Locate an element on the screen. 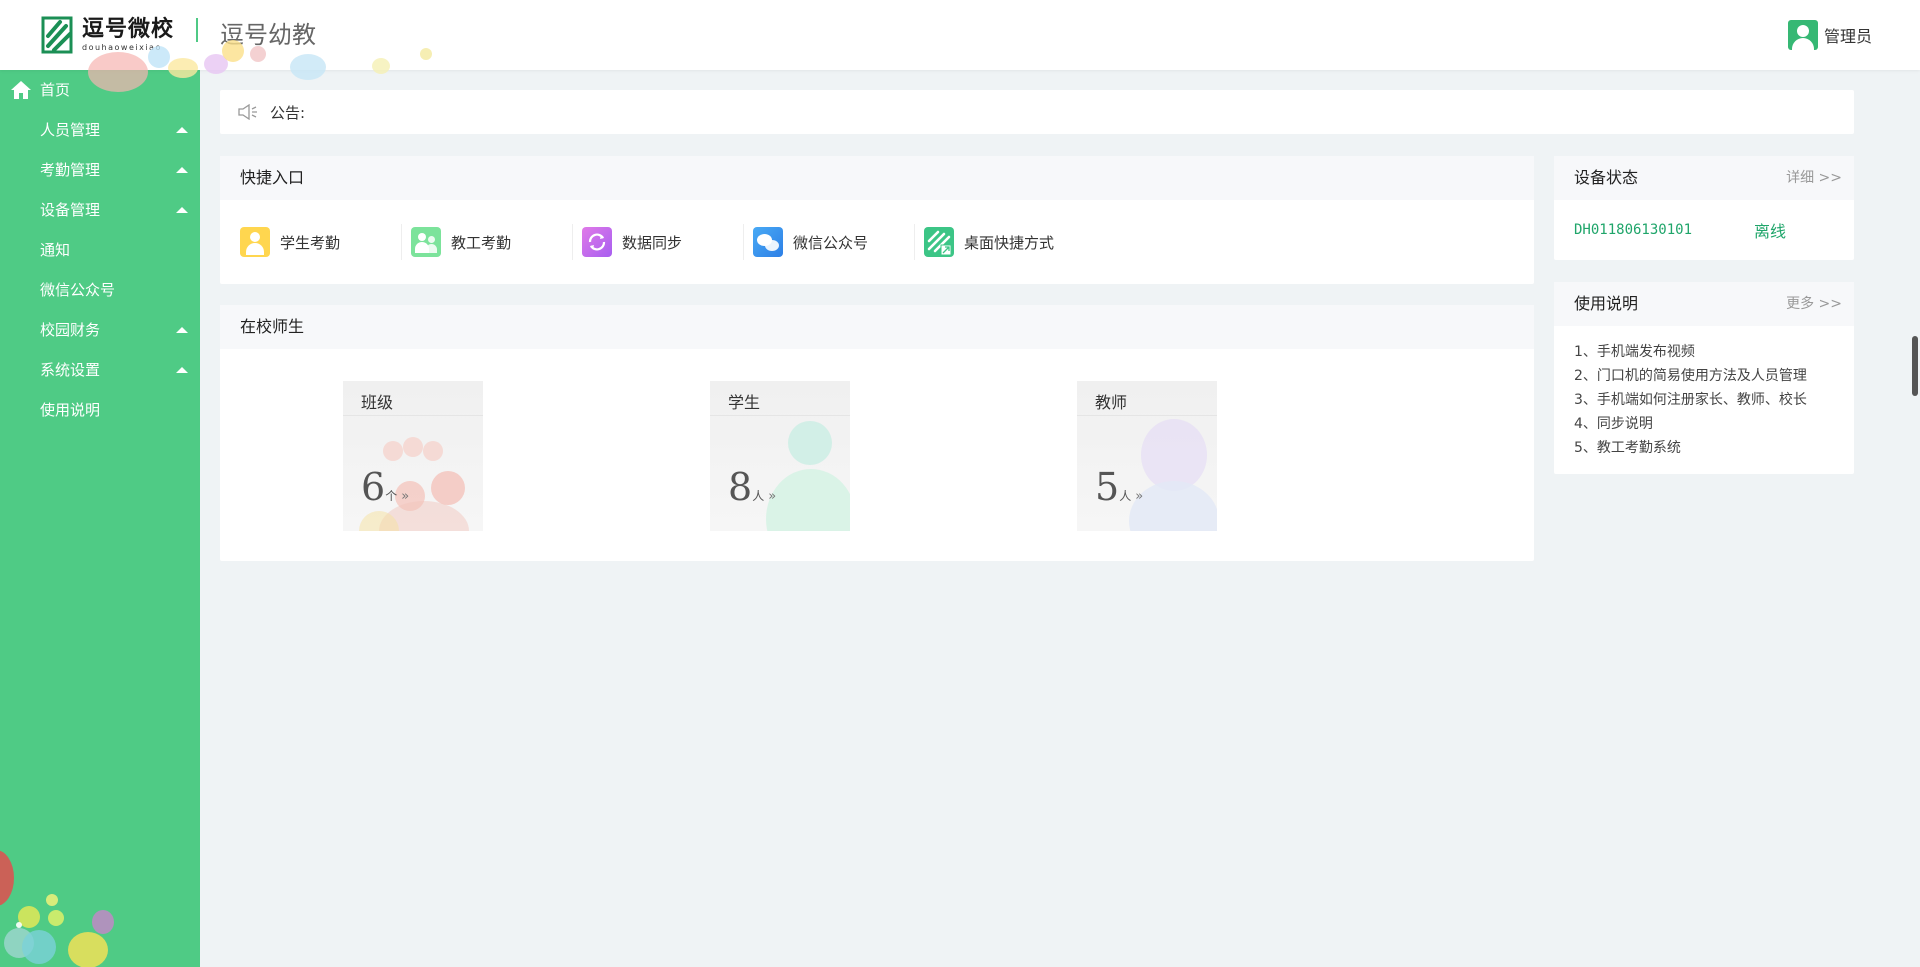 Image resolution: width=1920 pixels, height=967 pixels. speaker-icon is located at coordinates (247, 112).